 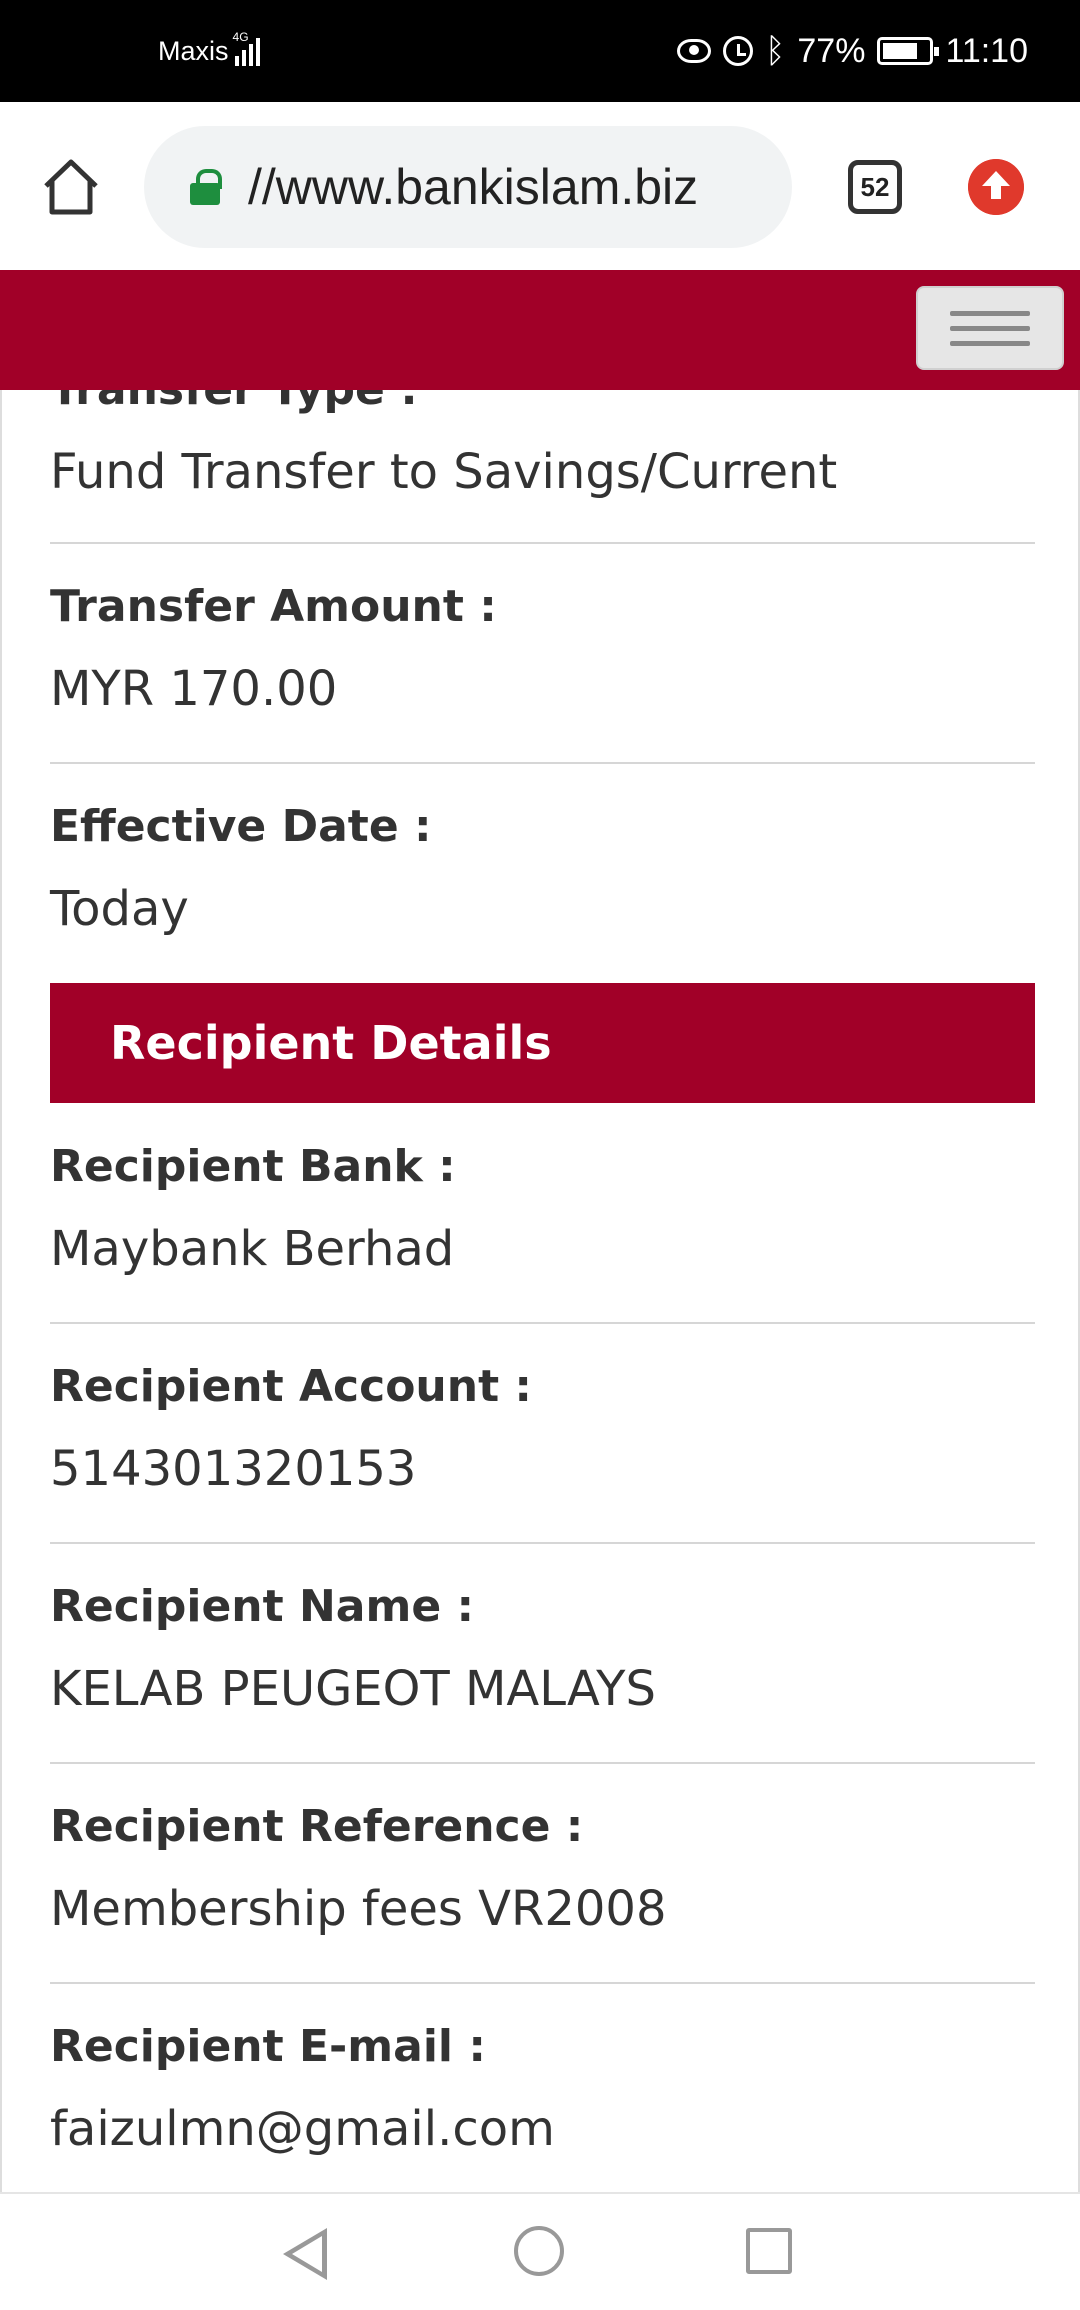 I want to click on recipient-name-field: Recipient Name : KELAB PEUGEOT MALAYS, so click(x=542, y=1649).